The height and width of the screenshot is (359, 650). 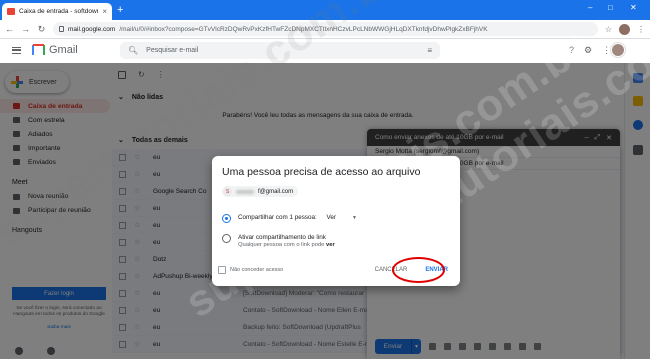 I want to click on dialog-title: Uma pessoa precisa de acesso ao arquivo, so click(x=321, y=172).